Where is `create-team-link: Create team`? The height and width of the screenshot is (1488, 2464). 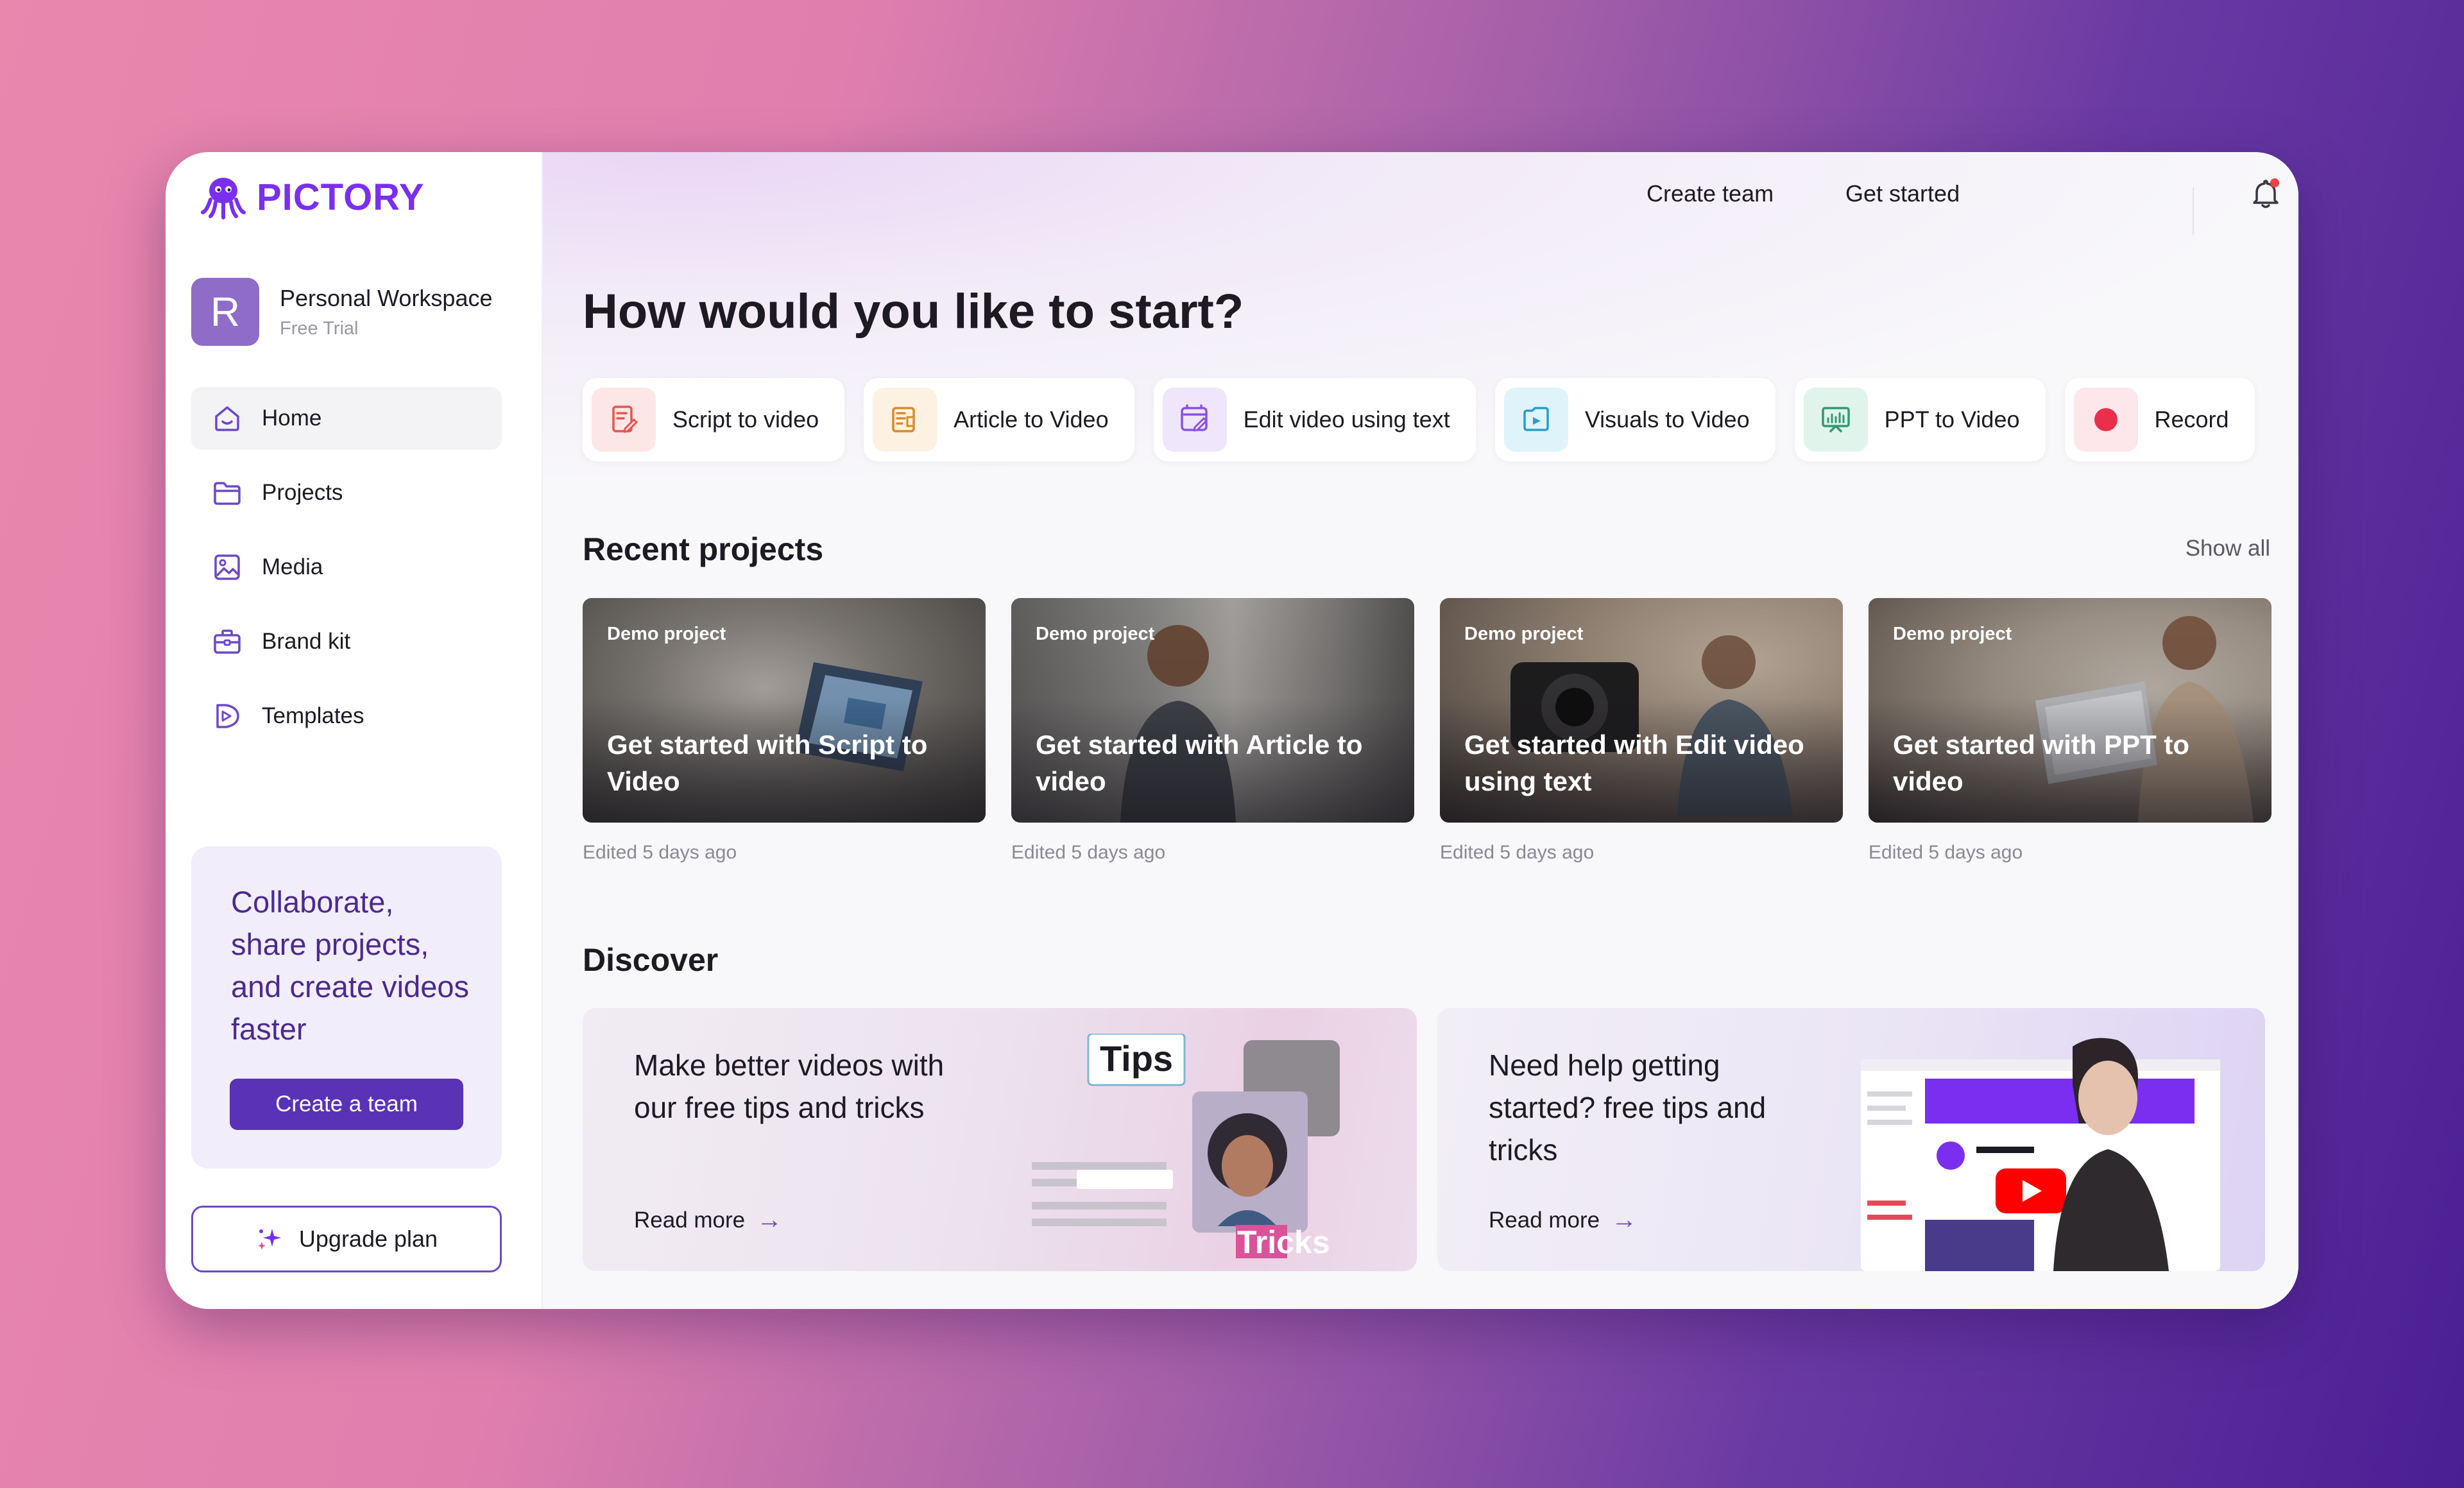 create-team-link: Create team is located at coordinates (1711, 193).